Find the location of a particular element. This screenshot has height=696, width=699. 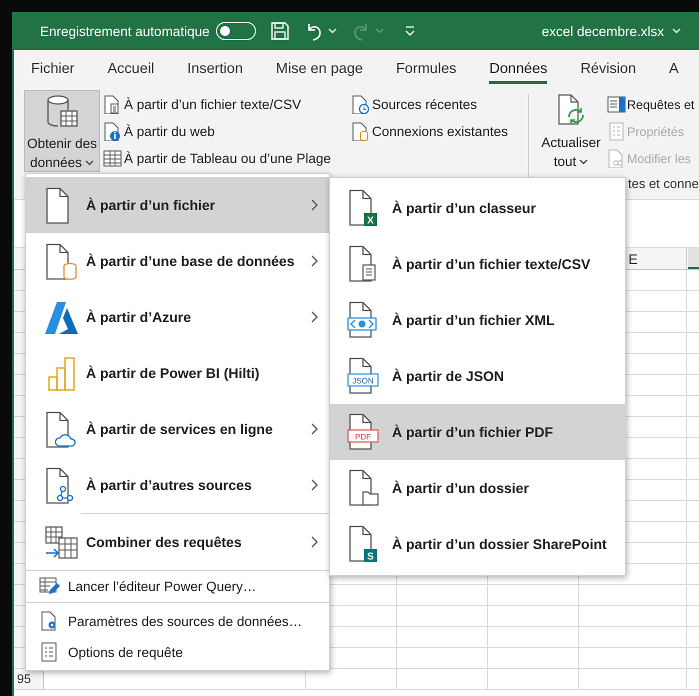

menu-item: PDF À partir d’un fichier PDF is located at coordinates (477, 432).